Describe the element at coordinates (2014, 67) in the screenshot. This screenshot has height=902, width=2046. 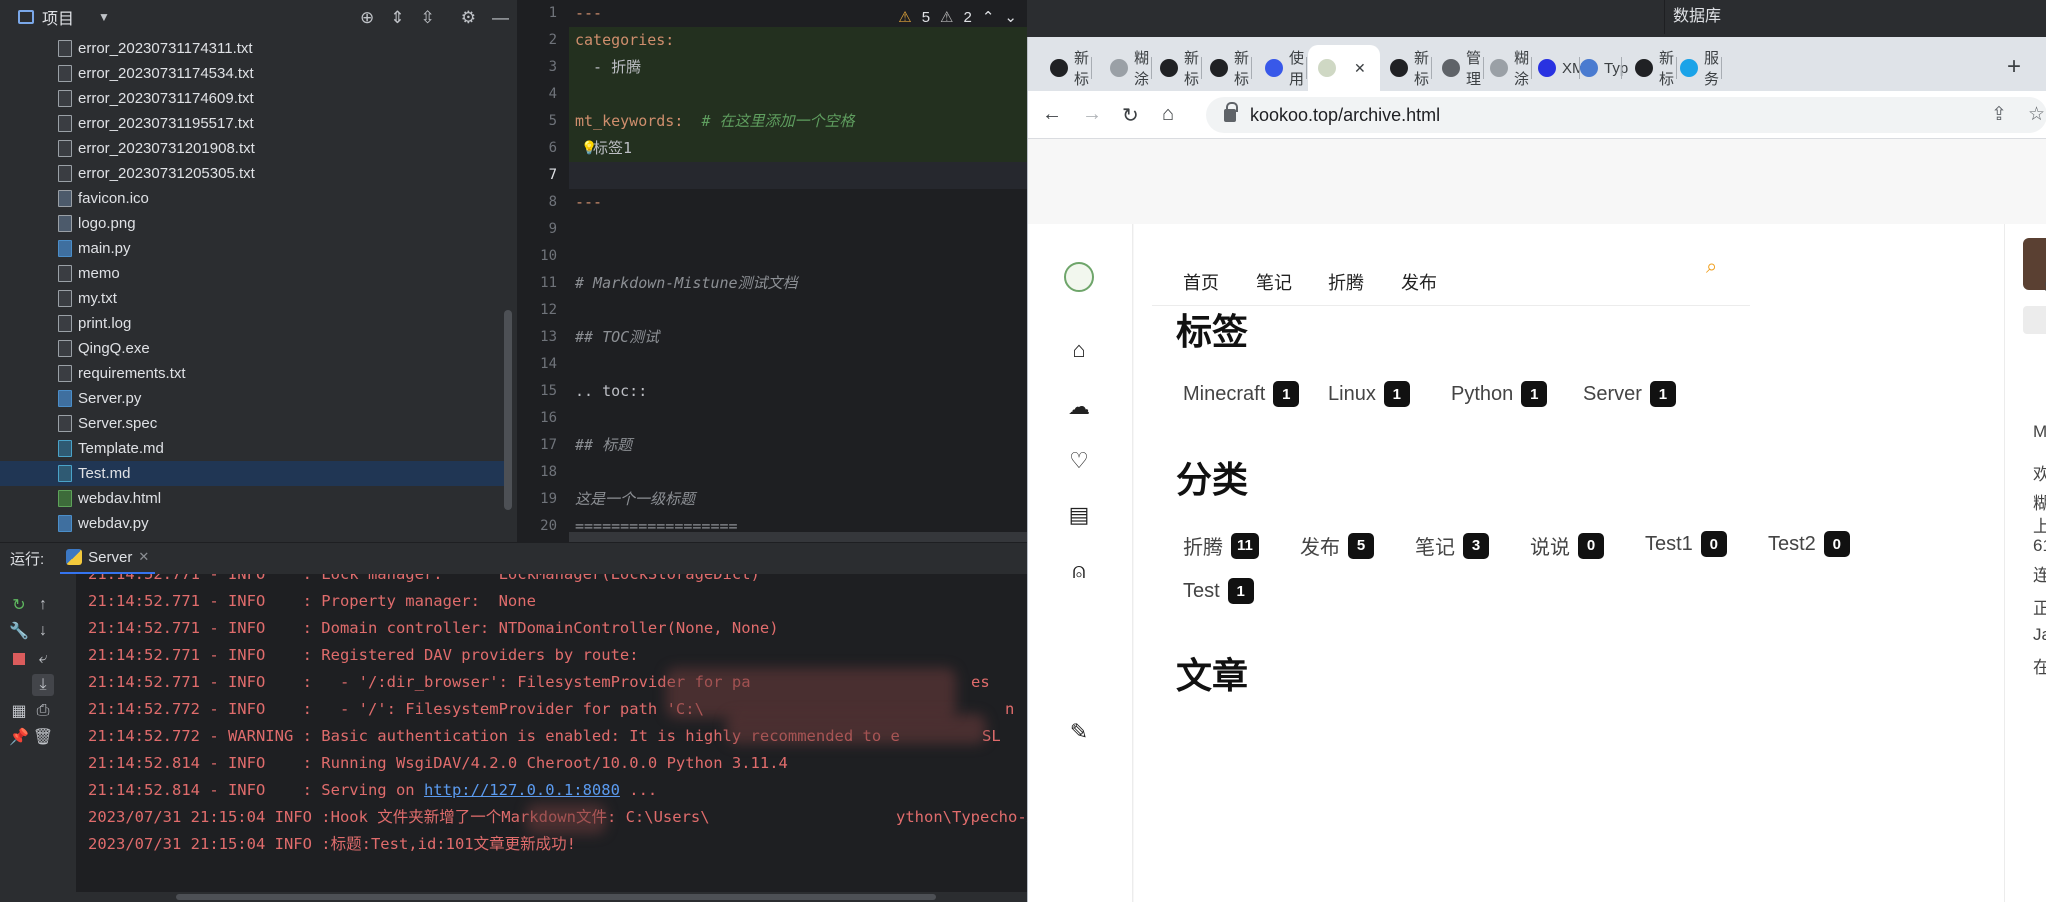
I see `new-tab-icon: +` at that location.